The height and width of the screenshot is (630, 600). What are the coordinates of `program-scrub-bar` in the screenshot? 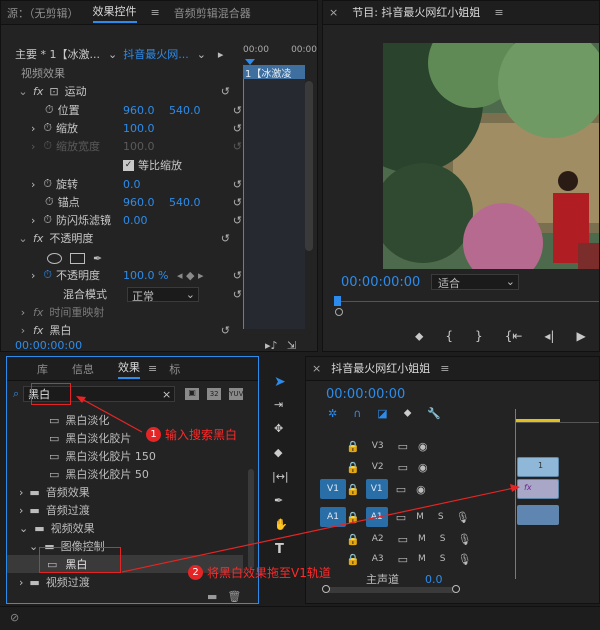 It's located at (466, 306).